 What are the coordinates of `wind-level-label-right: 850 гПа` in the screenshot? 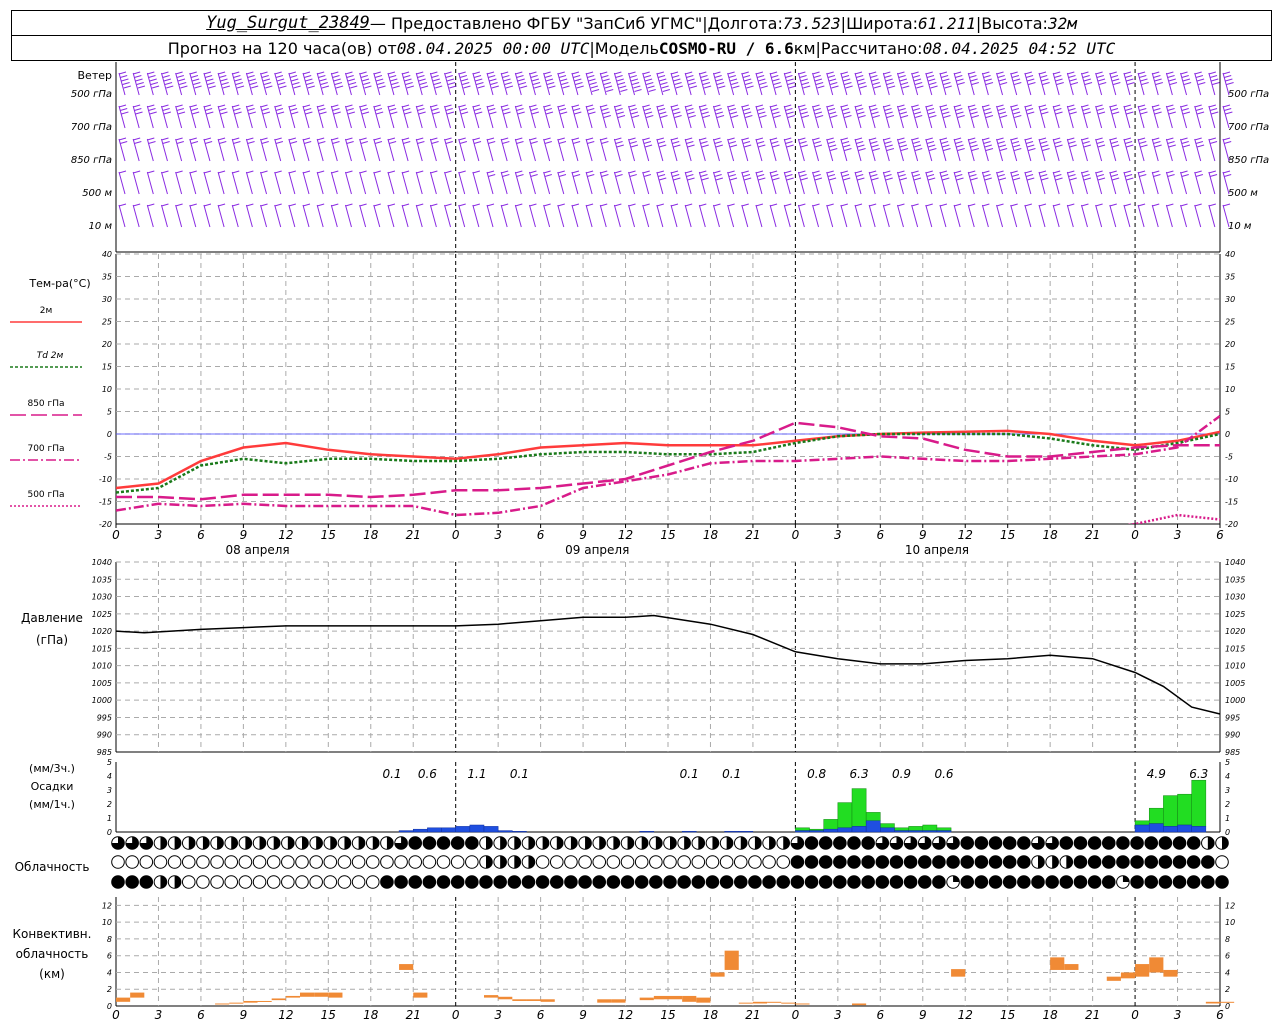 It's located at (1248, 160).